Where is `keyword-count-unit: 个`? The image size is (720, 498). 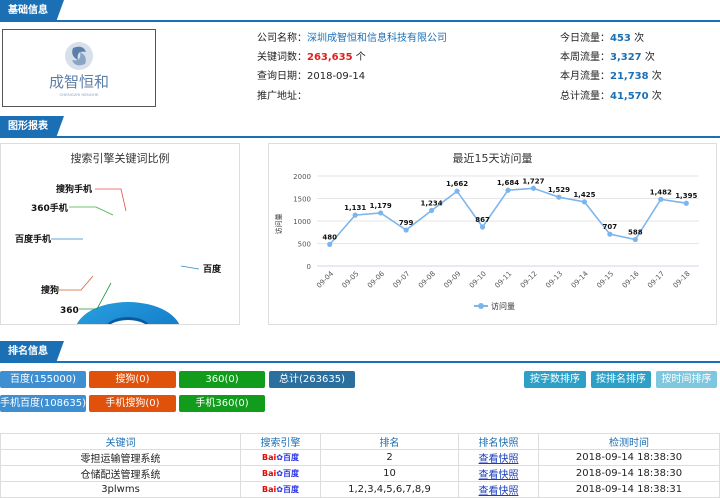
keyword-count-unit: 个 is located at coordinates (360, 57).